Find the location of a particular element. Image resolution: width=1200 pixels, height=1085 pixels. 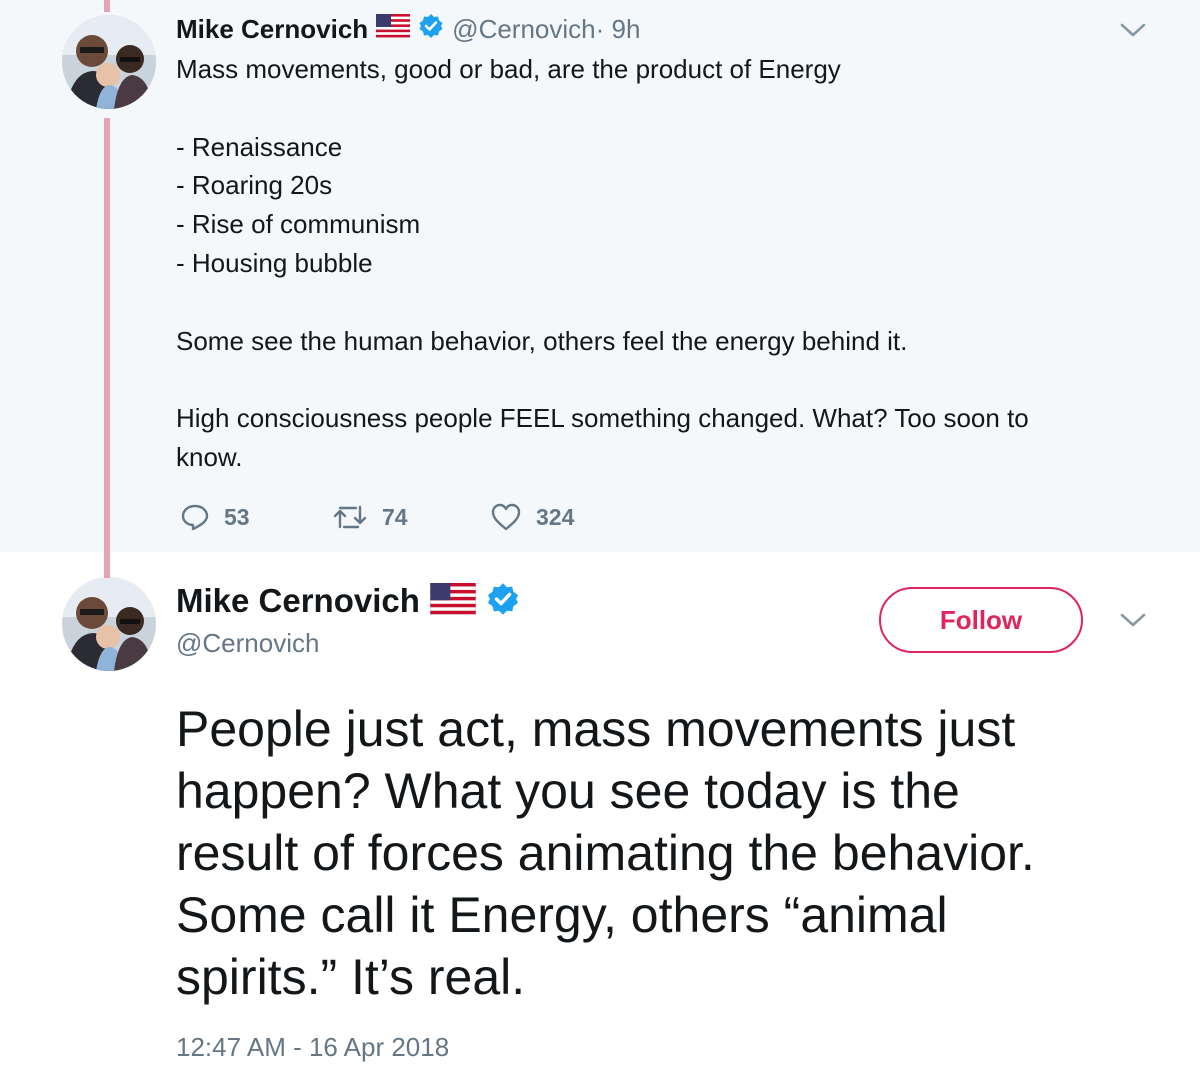

tweet-text-line: - Housing bubble is located at coordinates (274, 262).